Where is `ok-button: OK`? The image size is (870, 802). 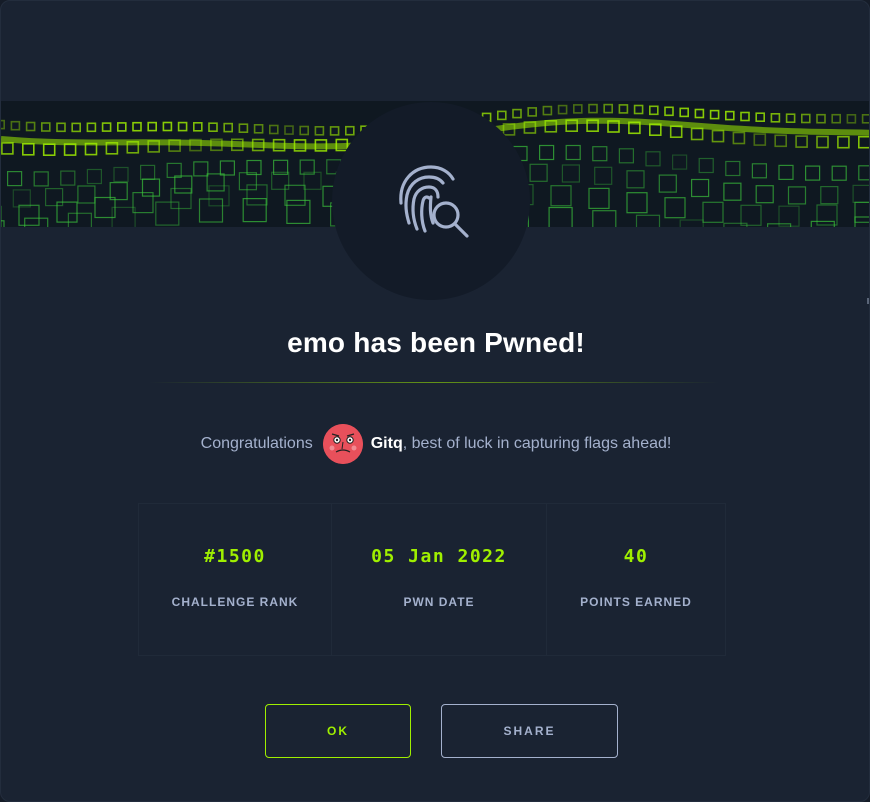
ok-button: OK is located at coordinates (338, 731).